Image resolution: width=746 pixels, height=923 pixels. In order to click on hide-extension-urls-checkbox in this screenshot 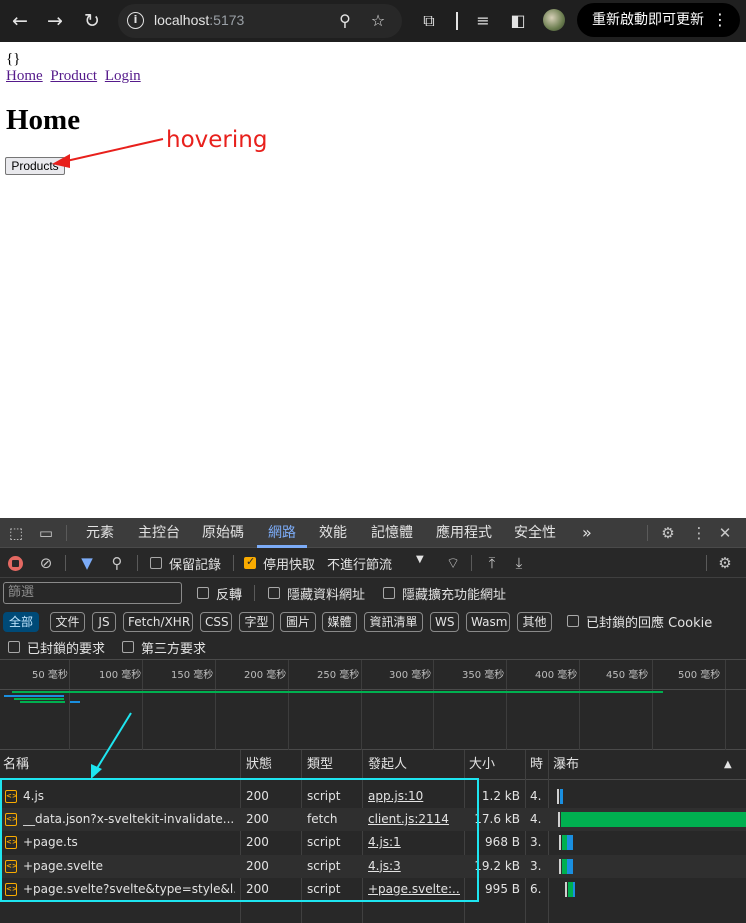, I will do `click(389, 593)`.